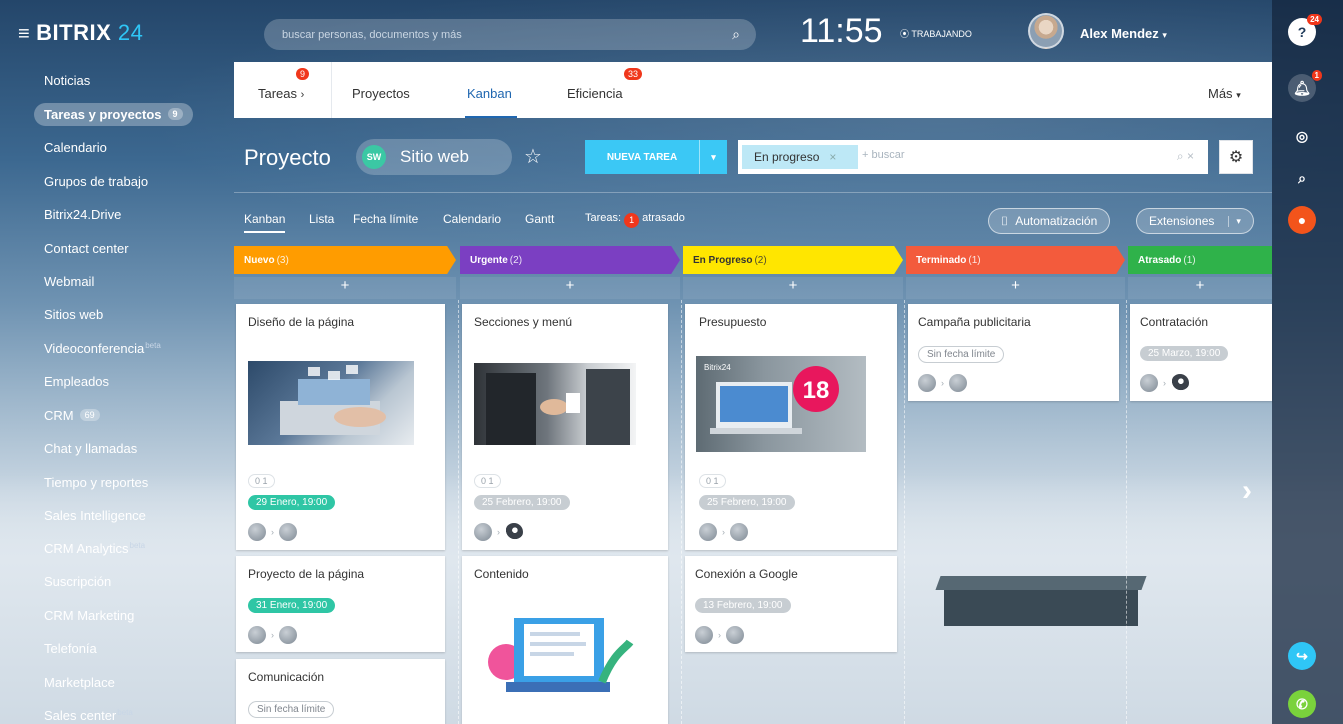 The width and height of the screenshot is (1343, 724). Describe the element at coordinates (1302, 178) in the screenshot. I see `search-panel-button: ⌕` at that location.